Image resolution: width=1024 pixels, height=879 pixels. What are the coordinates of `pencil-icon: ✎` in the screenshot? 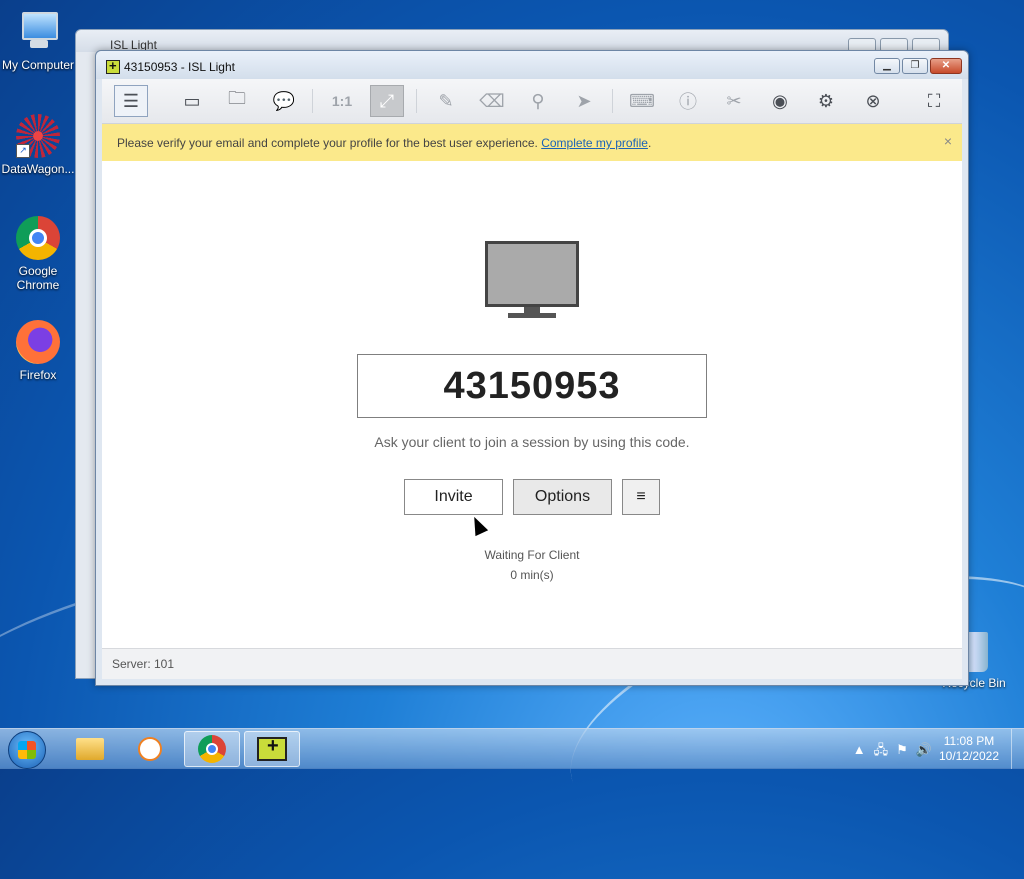 It's located at (446, 100).